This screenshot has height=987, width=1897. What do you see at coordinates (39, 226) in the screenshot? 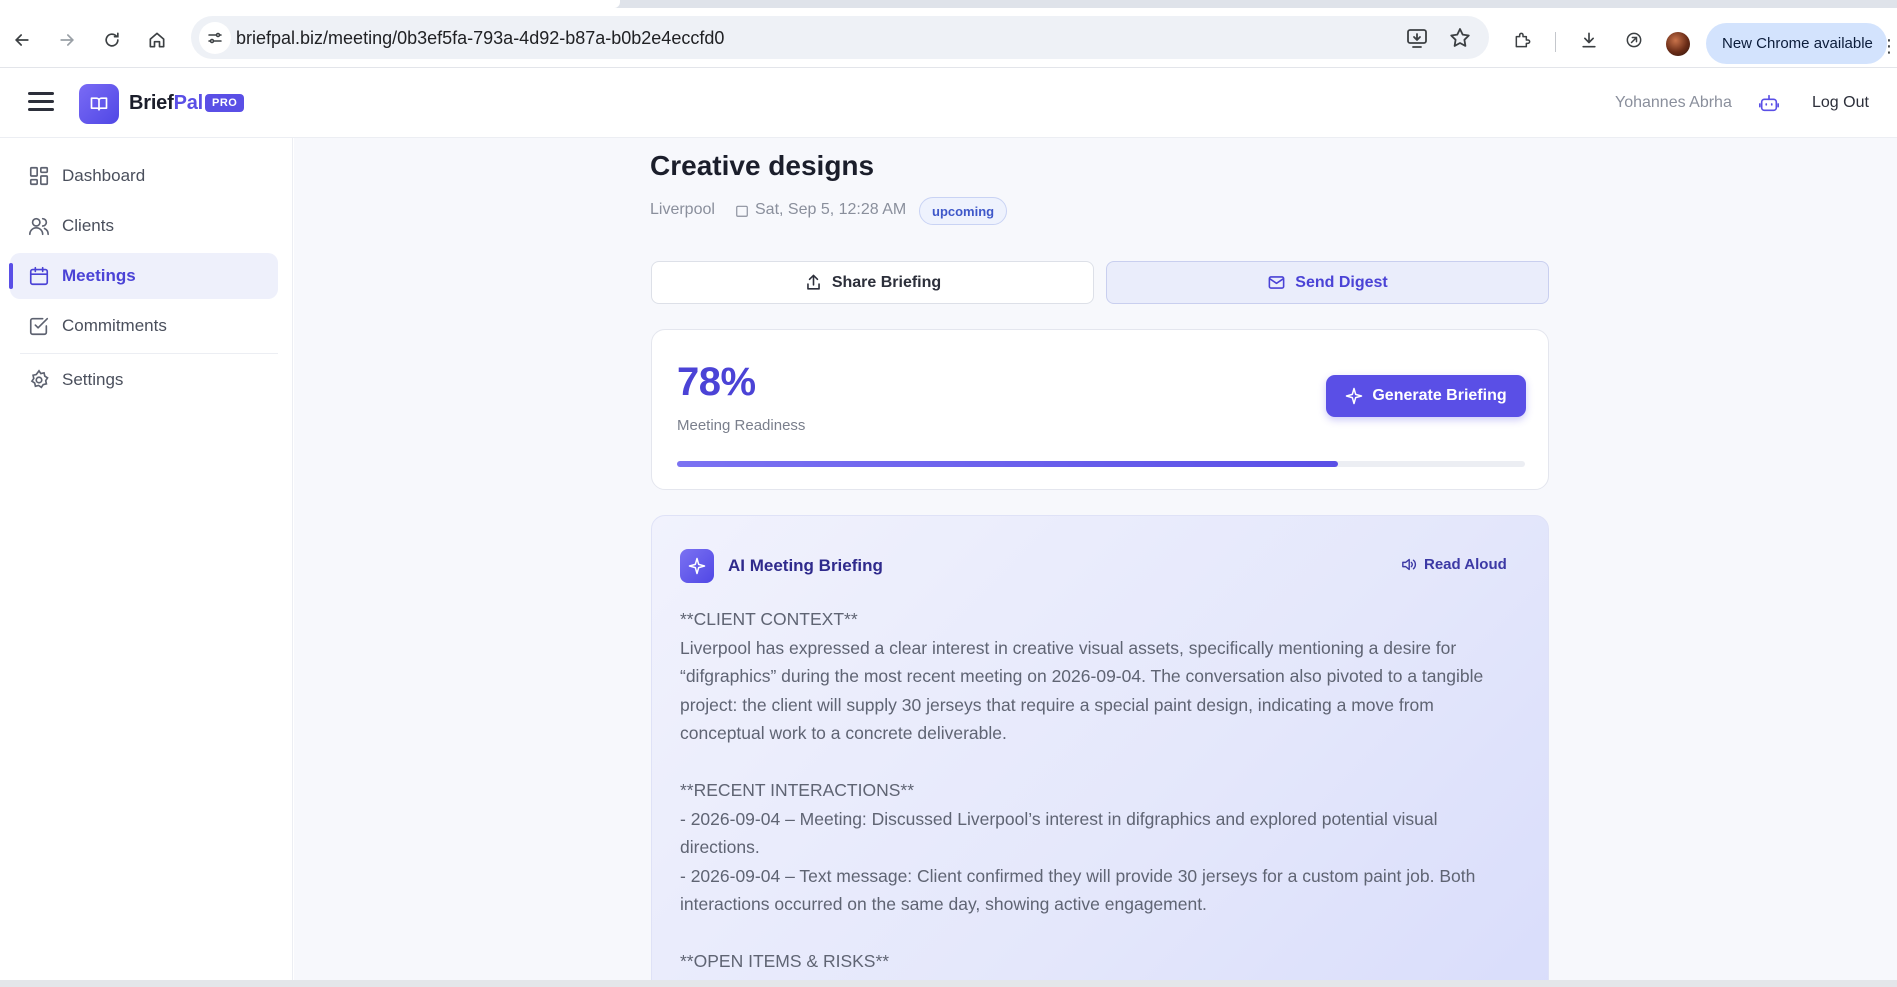
I see `users-icon` at bounding box center [39, 226].